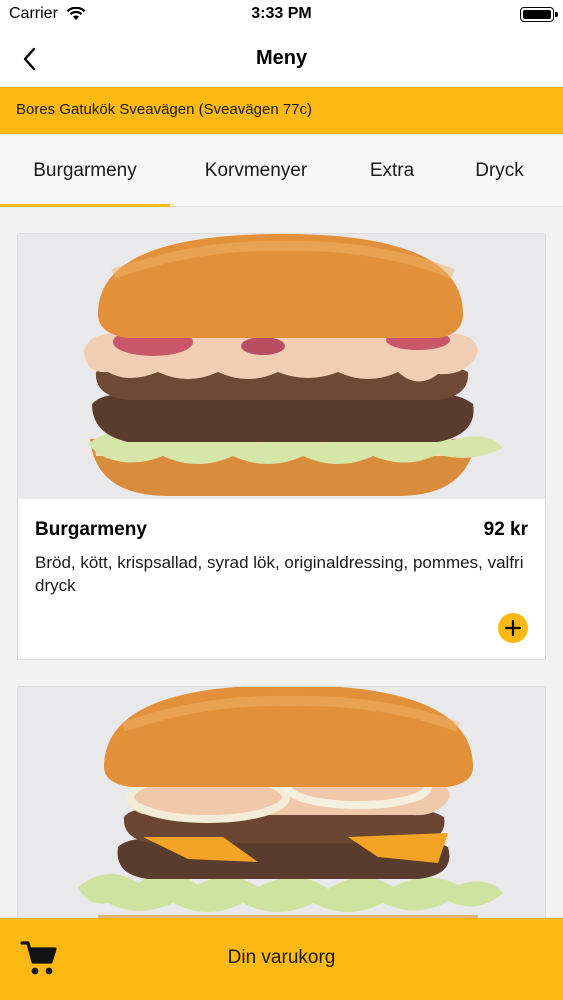 This screenshot has width=563, height=1000. I want to click on page-title: Meny, so click(281, 58).